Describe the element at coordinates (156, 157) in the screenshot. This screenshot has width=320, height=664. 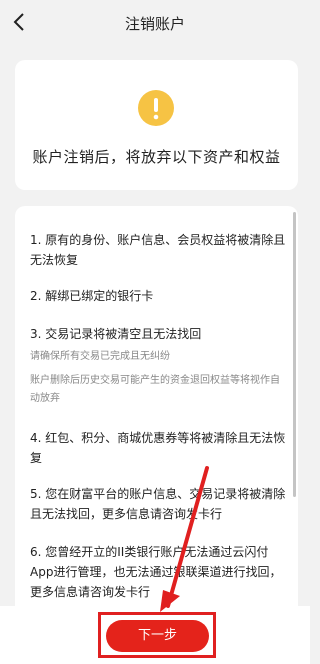
I see `warning-text: 账户注销后，将放弃以下资产和权益` at that location.